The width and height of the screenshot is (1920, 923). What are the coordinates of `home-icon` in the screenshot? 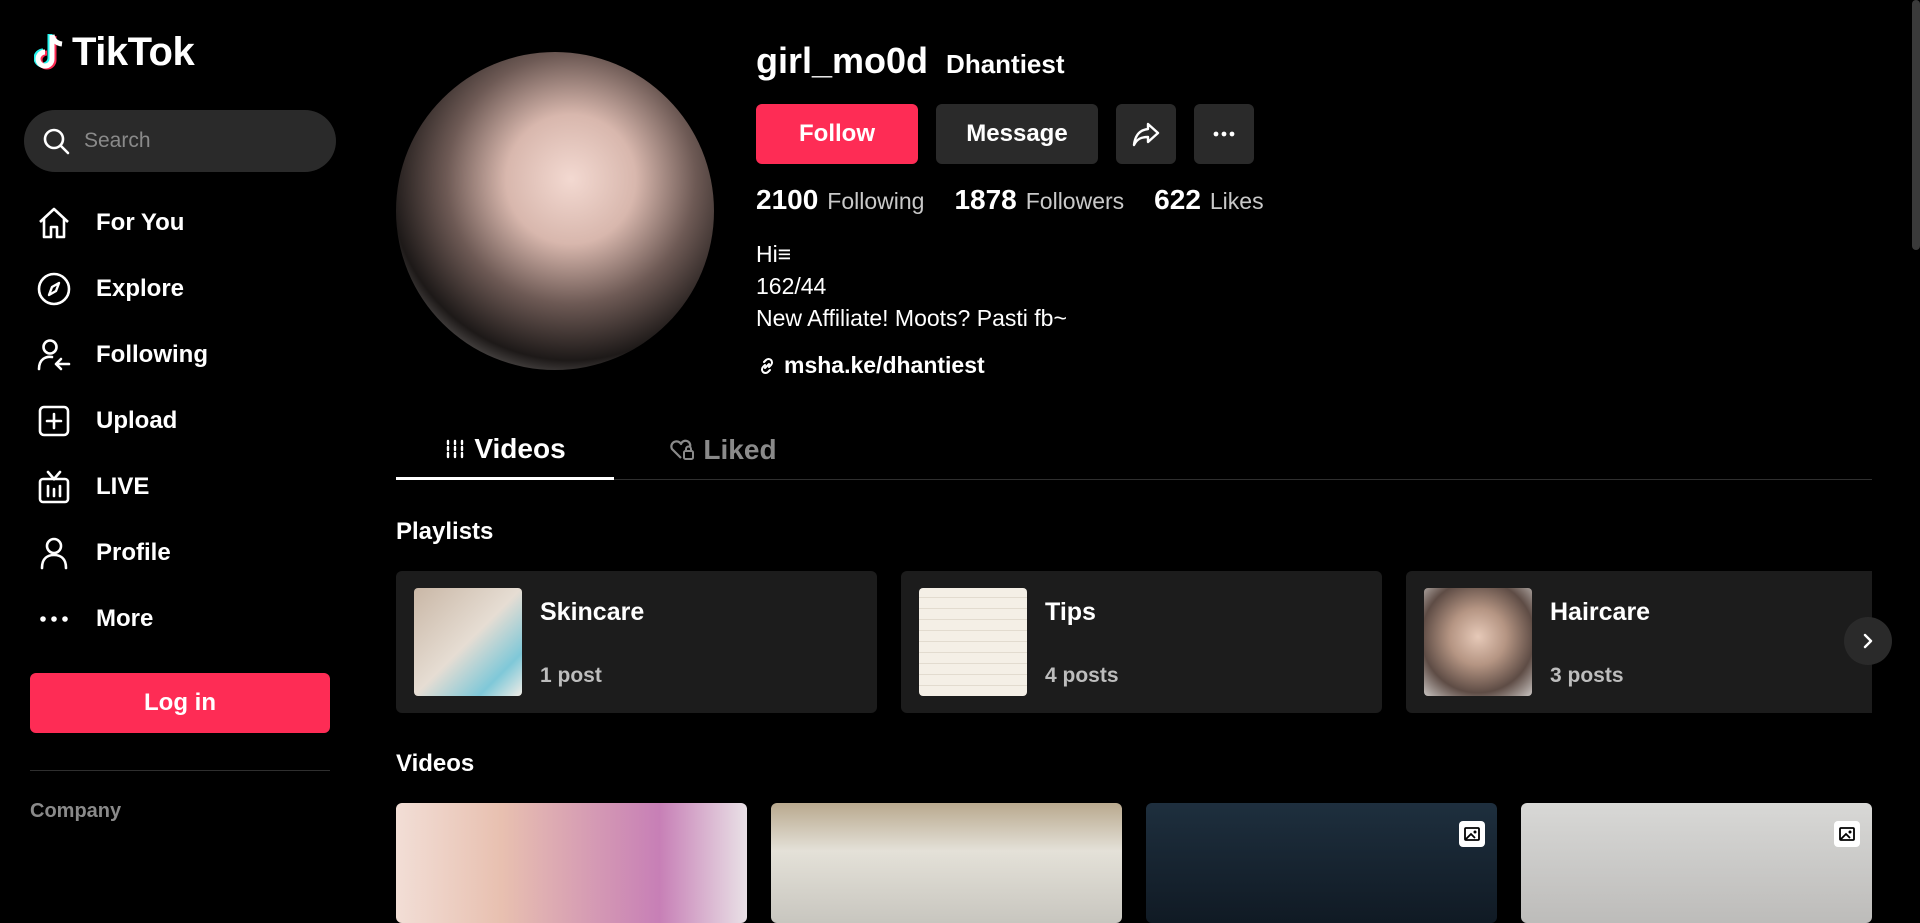 It's located at (54, 223).